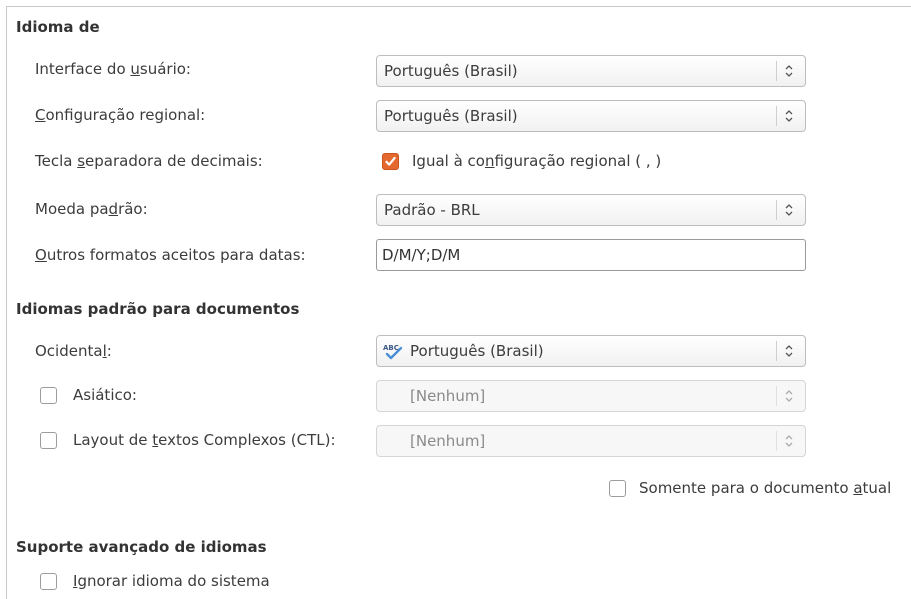 Image resolution: width=911 pixels, height=599 pixels. What do you see at coordinates (536, 161) in the screenshot?
I see `decimal-same-as-locale-label: Igual à configuração regional ( , )` at bounding box center [536, 161].